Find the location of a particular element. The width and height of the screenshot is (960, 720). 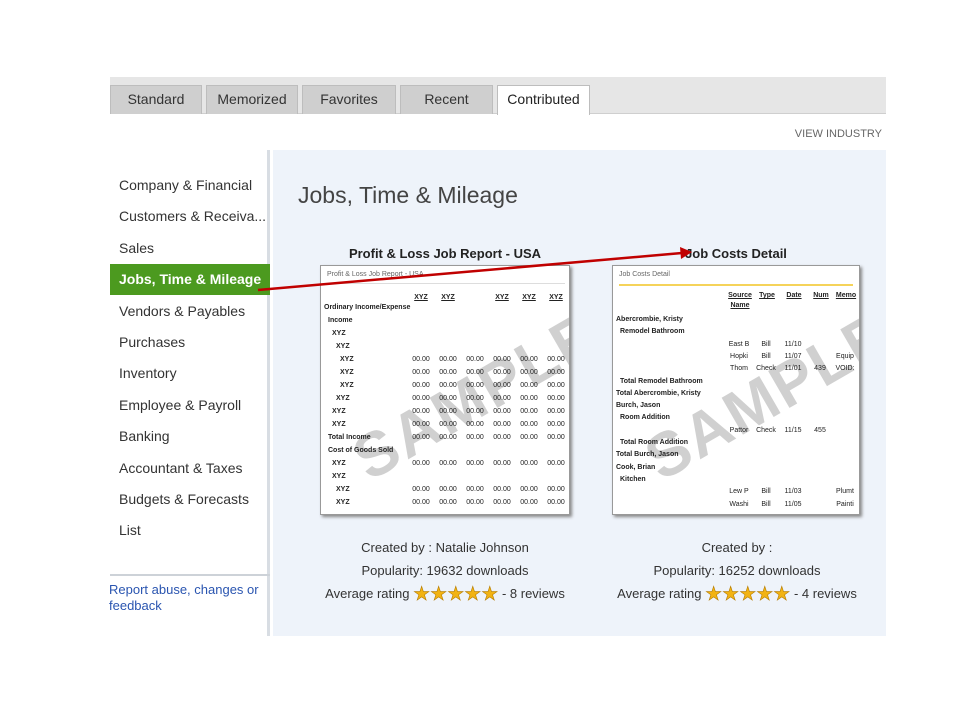

report-abuse-link: Report abuse, changes or feedback is located at coordinates (189, 598).